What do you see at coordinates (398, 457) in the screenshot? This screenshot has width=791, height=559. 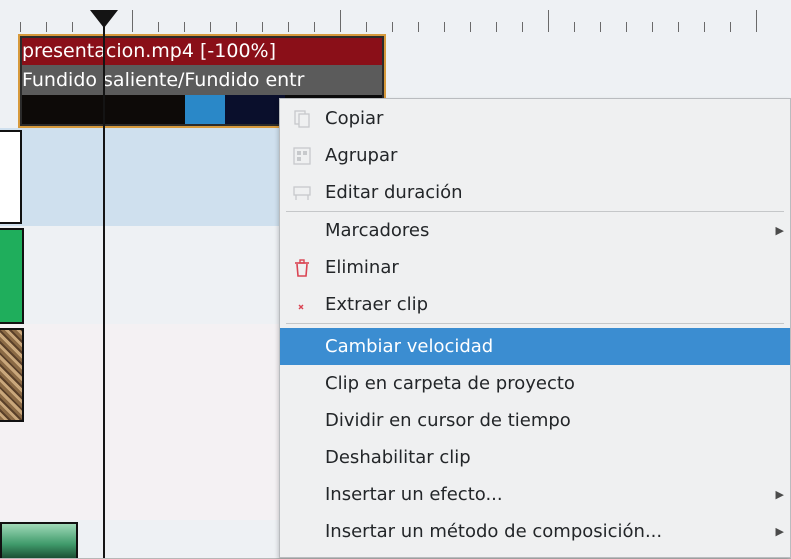 I see `menu-item-label: Deshabilitar clip` at bounding box center [398, 457].